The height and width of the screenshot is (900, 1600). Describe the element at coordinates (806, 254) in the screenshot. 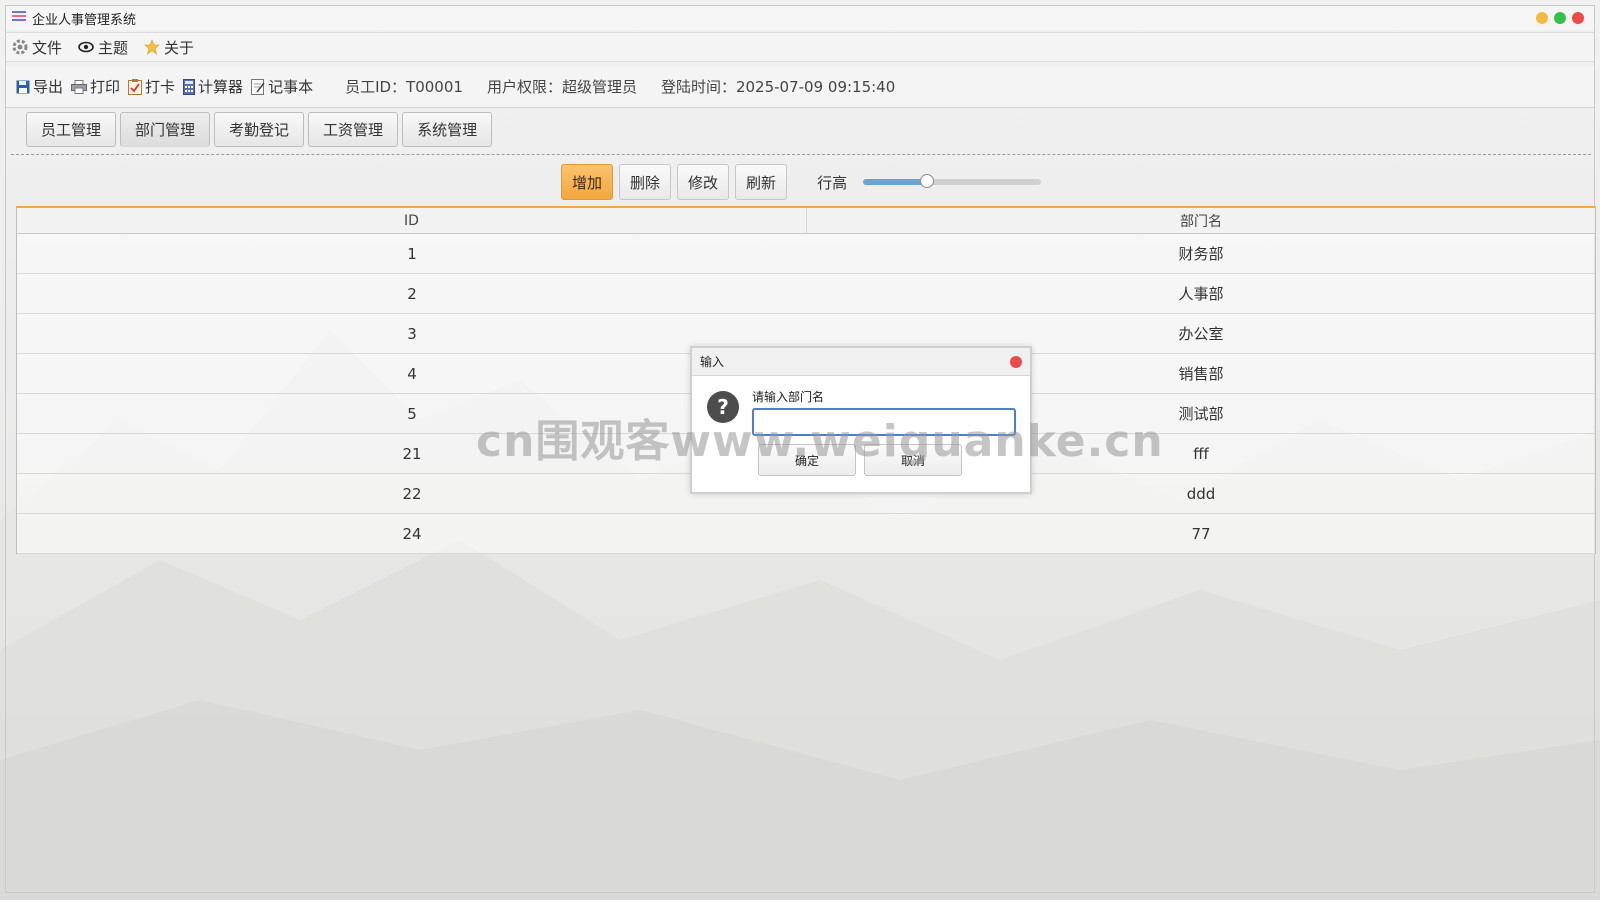

I see `table-row: 1 财务部` at that location.